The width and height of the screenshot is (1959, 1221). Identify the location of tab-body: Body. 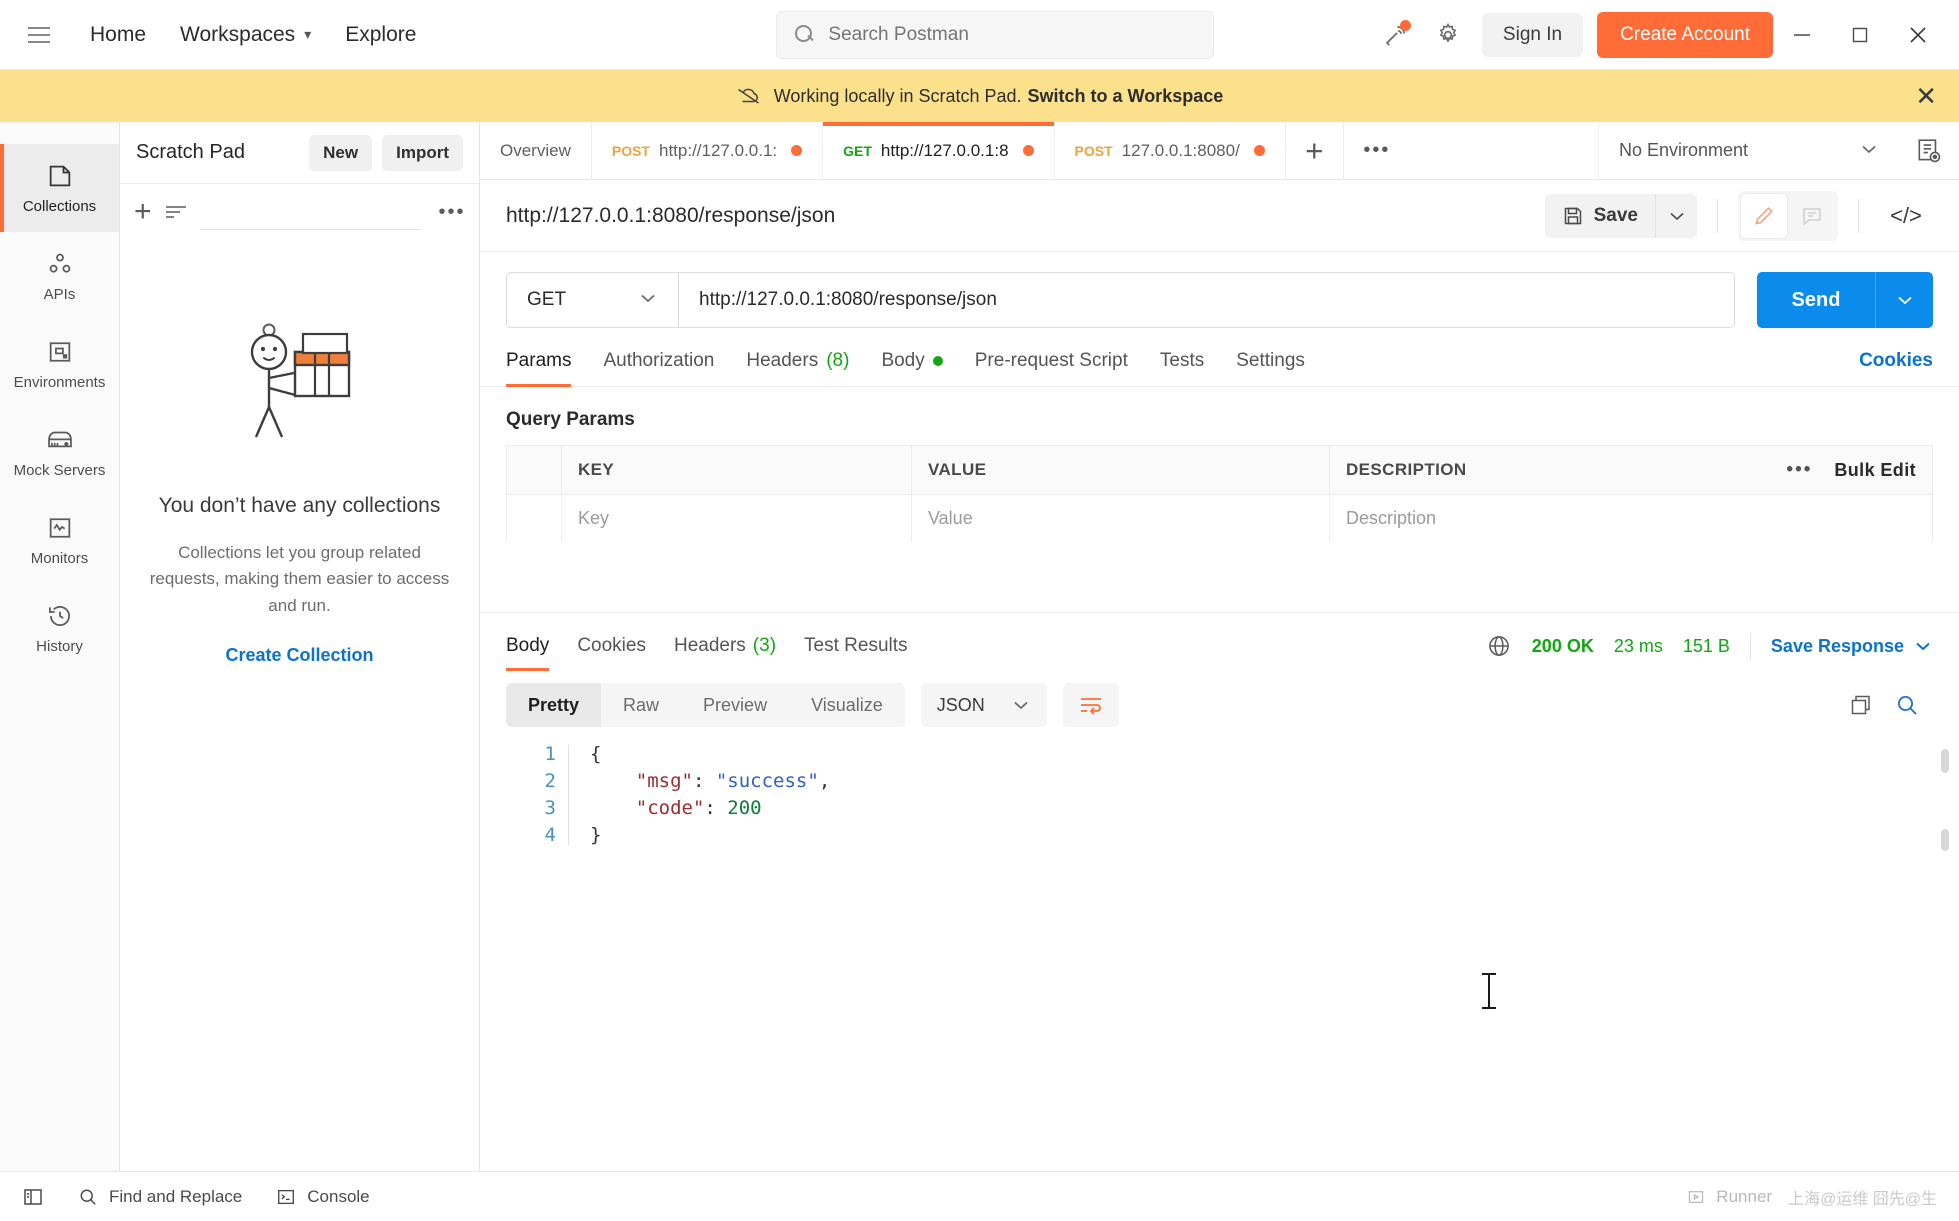
(911, 368).